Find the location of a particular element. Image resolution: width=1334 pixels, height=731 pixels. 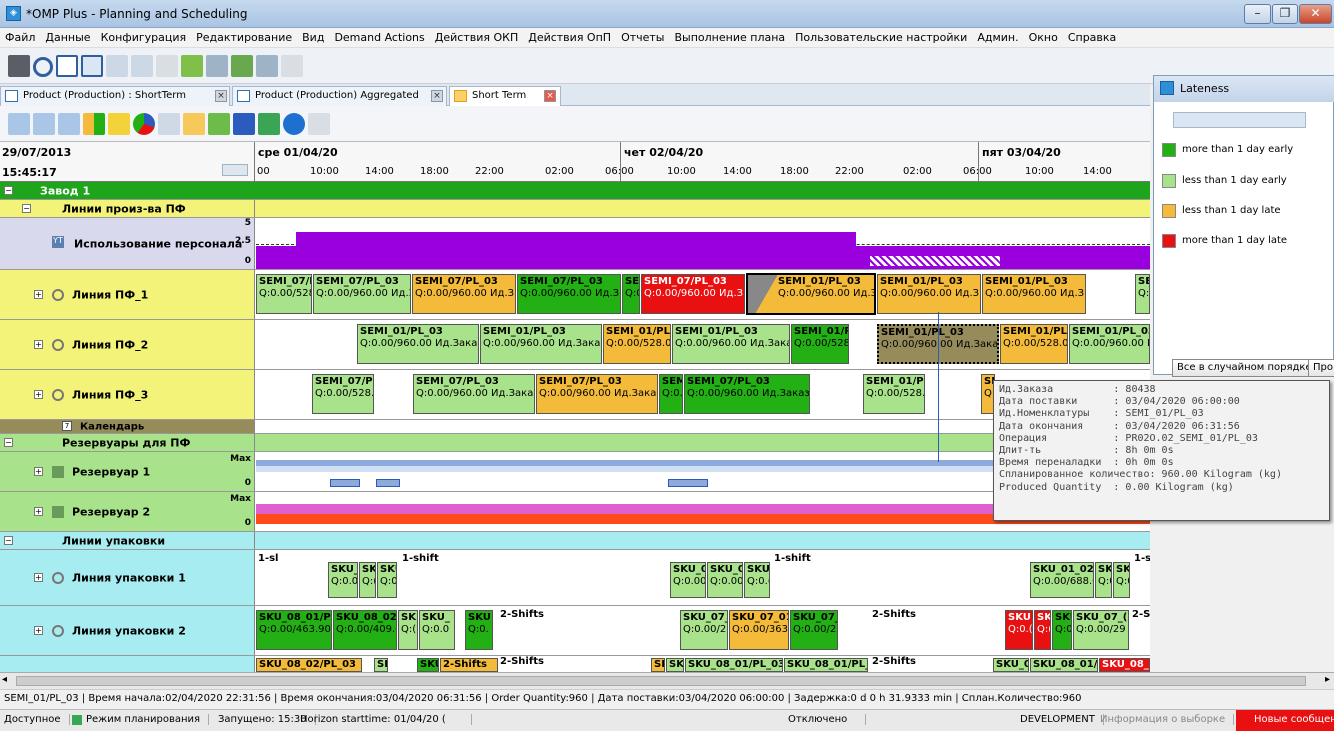

reservoirs-group-row: − Резервуары для ПФ is located at coordinates (575, 443).